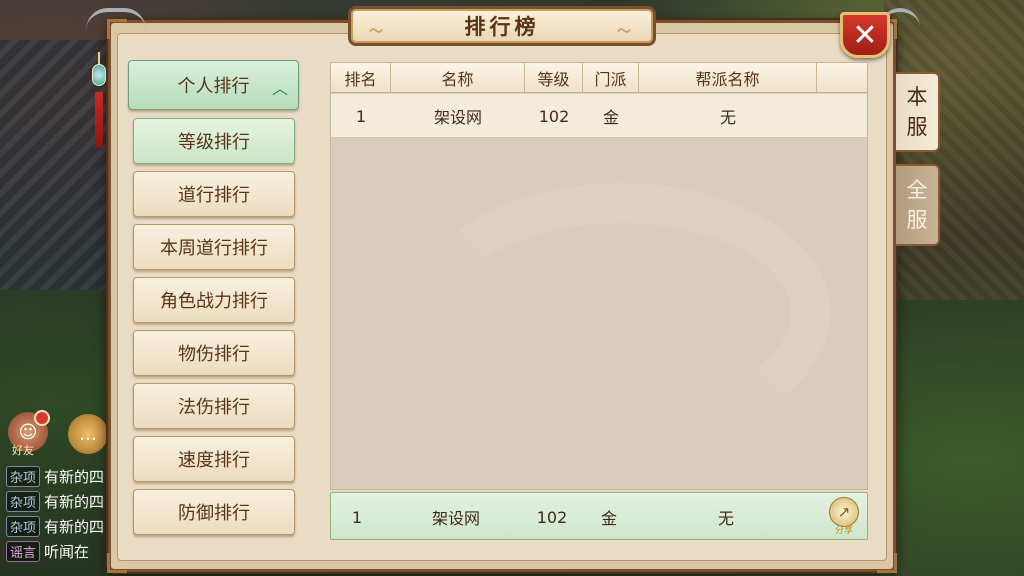 The image size is (1024, 576). Describe the element at coordinates (610, 117) in the screenshot. I see `cell-school: 金` at that location.